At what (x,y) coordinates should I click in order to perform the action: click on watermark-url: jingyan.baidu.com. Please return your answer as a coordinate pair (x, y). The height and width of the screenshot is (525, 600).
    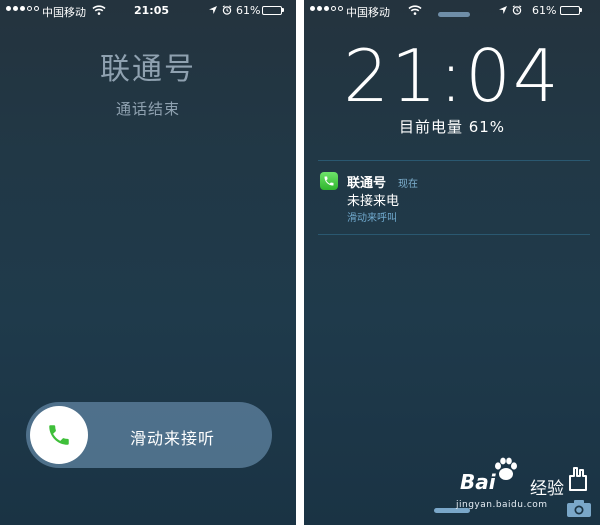
    Looking at the image, I should click on (502, 505).